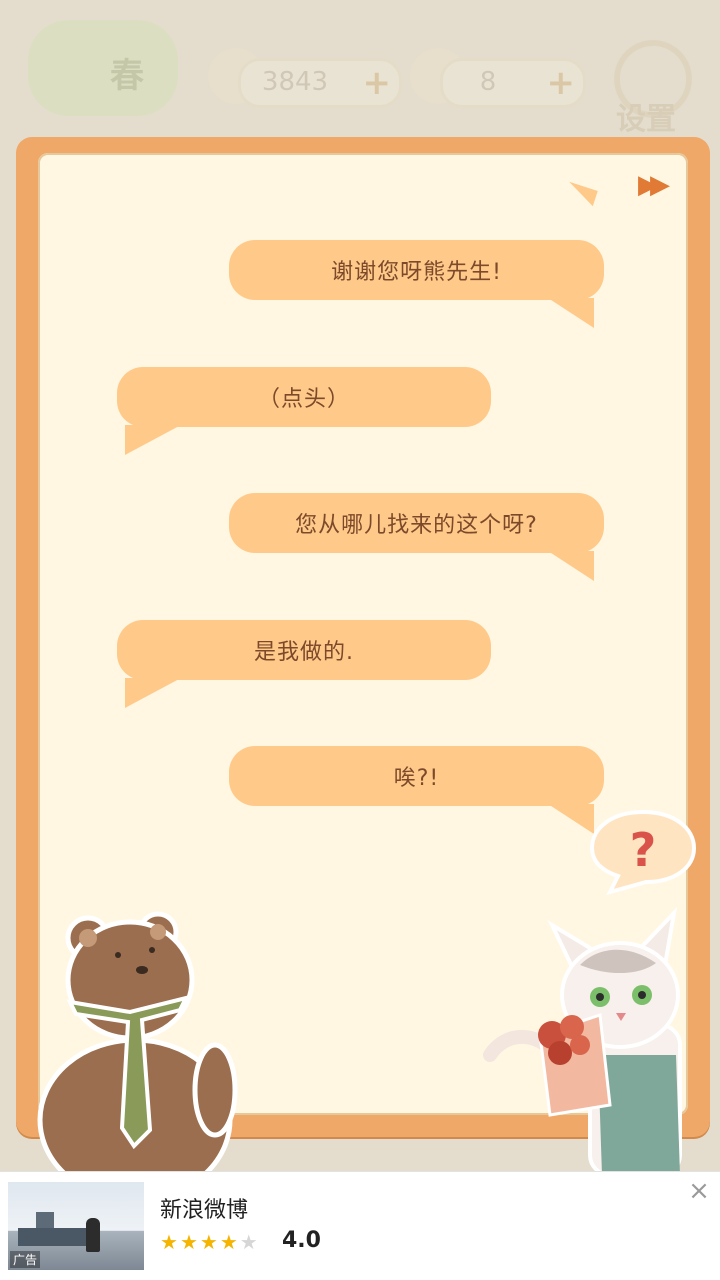 The image size is (720, 1280). I want to click on cheese-currency-counter: 8 +, so click(513, 83).